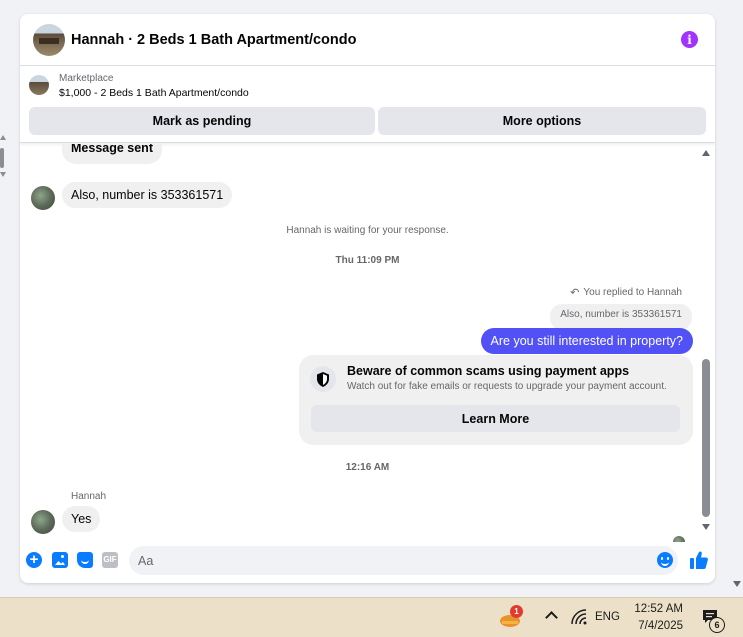 The height and width of the screenshot is (637, 743). I want to click on show-hidden-icons-chevron-icon, so click(551, 617).